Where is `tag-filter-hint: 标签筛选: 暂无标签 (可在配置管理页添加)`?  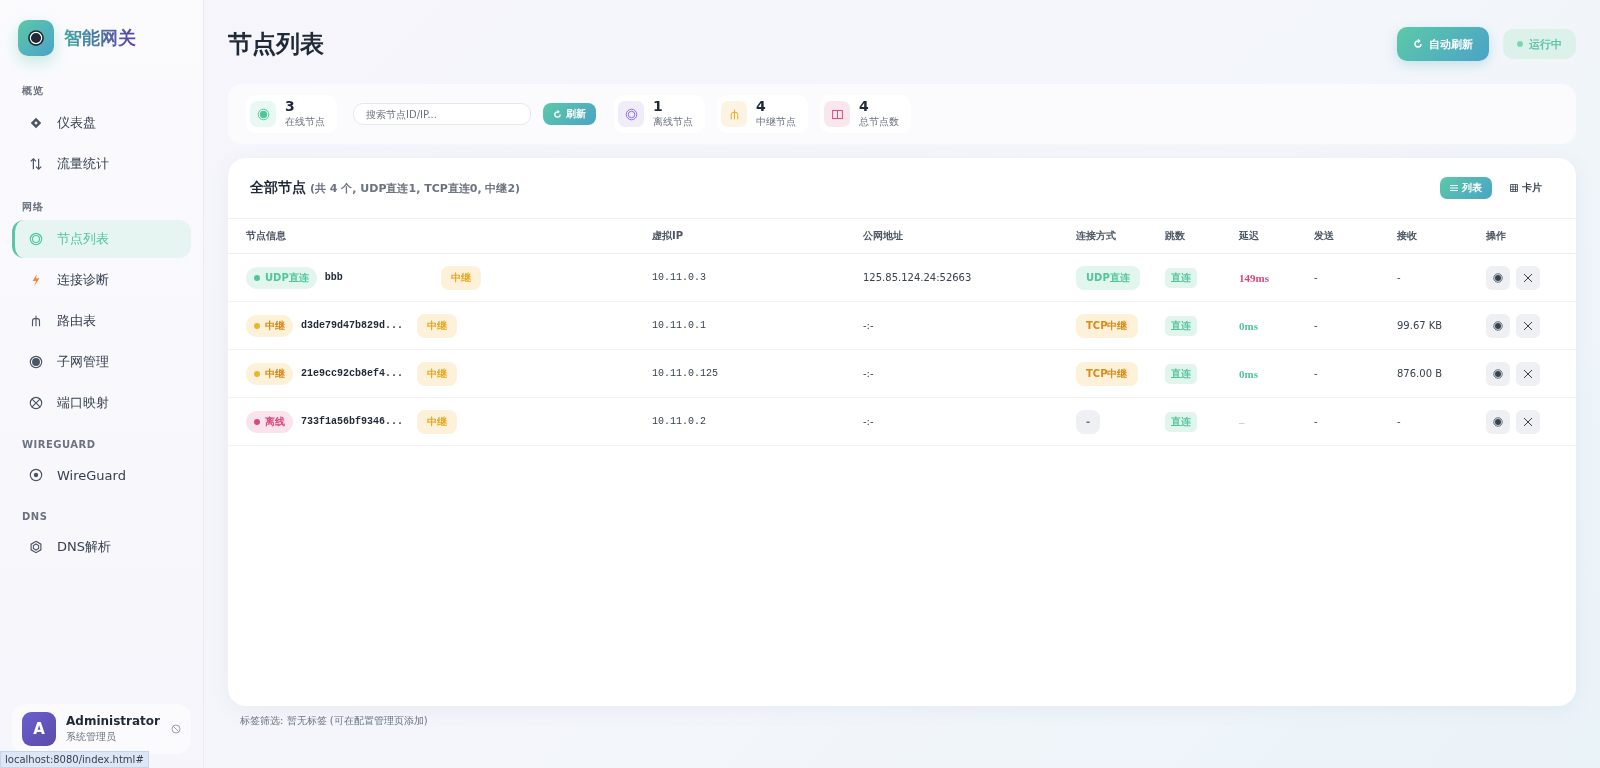
tag-filter-hint: 标签筛选: 暂无标签 (可在配置管理页添加) is located at coordinates (334, 721).